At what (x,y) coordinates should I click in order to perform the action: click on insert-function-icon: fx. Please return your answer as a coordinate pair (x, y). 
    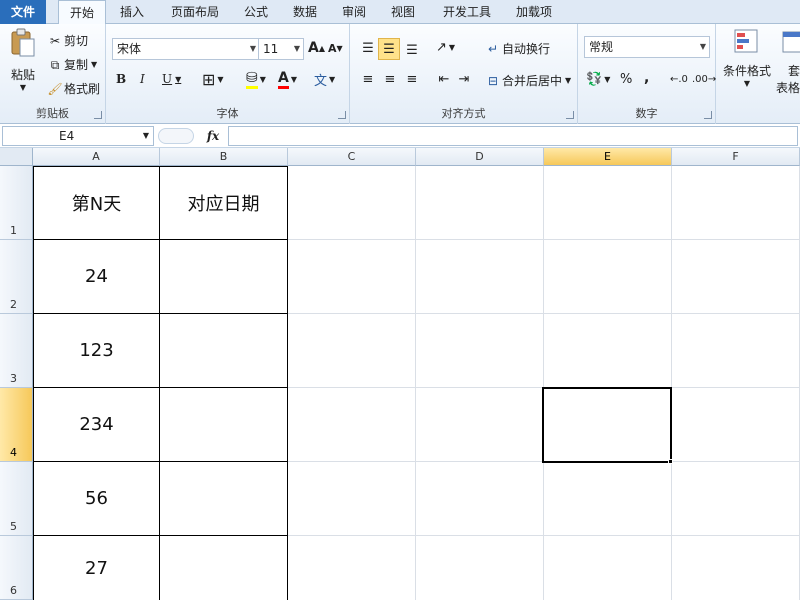
    Looking at the image, I should click on (213, 136).